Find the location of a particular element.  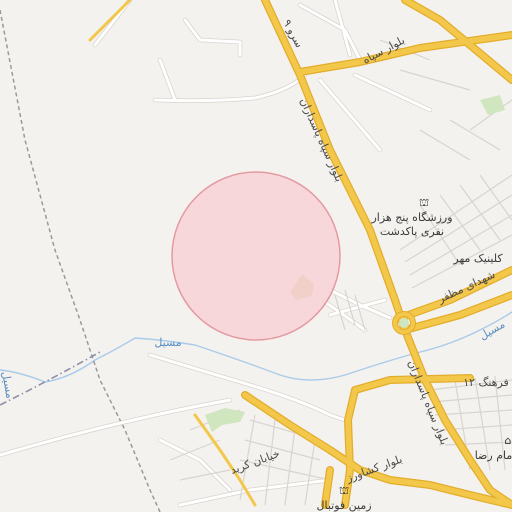

football-icon: ⛫ is located at coordinates (344, 490).